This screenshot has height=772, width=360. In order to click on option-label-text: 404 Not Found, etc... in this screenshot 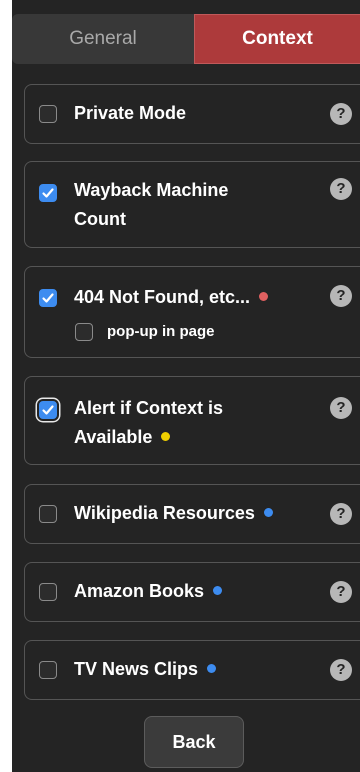, I will do `click(162, 297)`.